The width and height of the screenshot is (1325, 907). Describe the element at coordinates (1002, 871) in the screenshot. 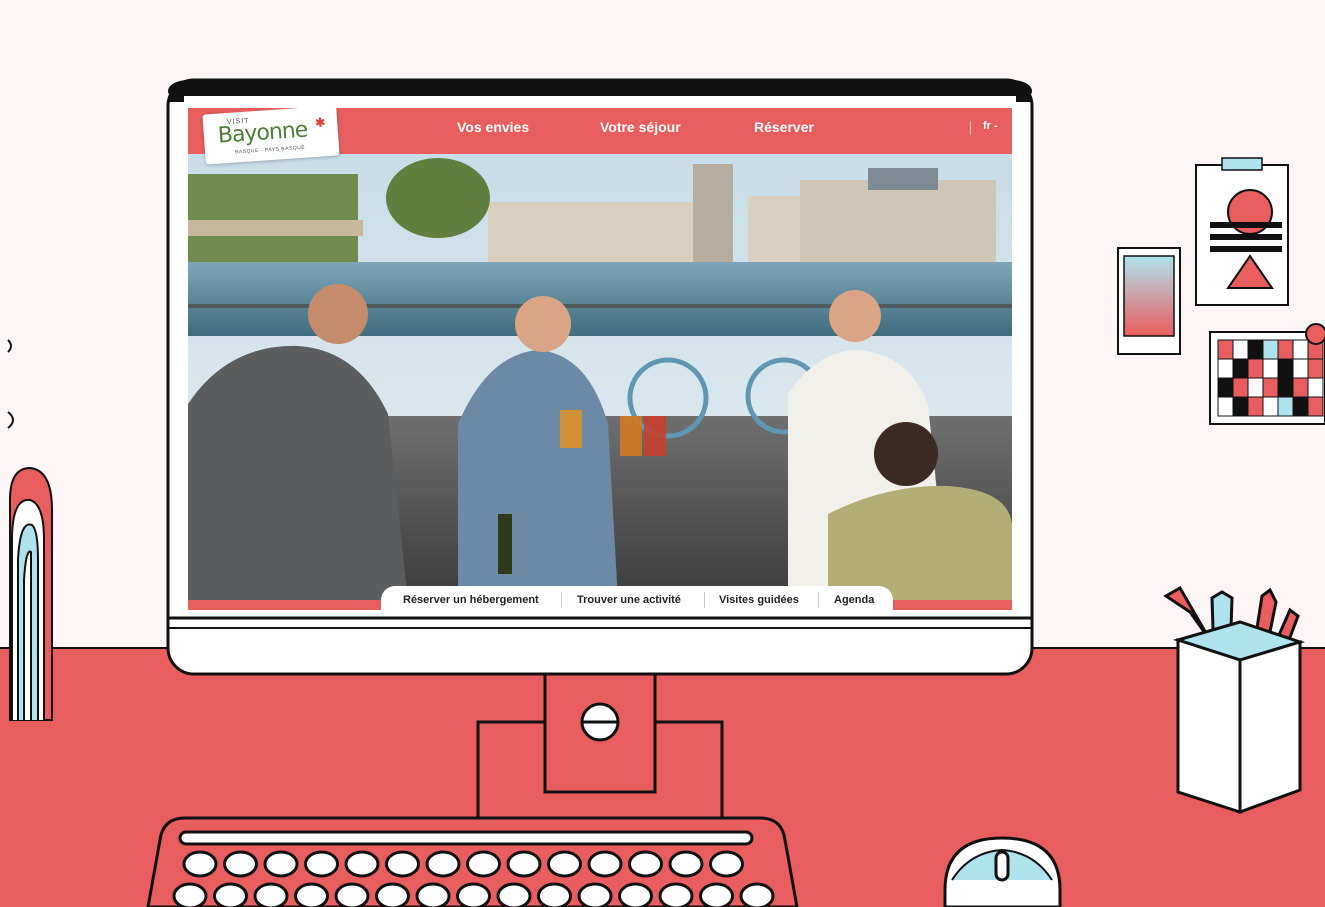

I see `mouse-icon` at that location.